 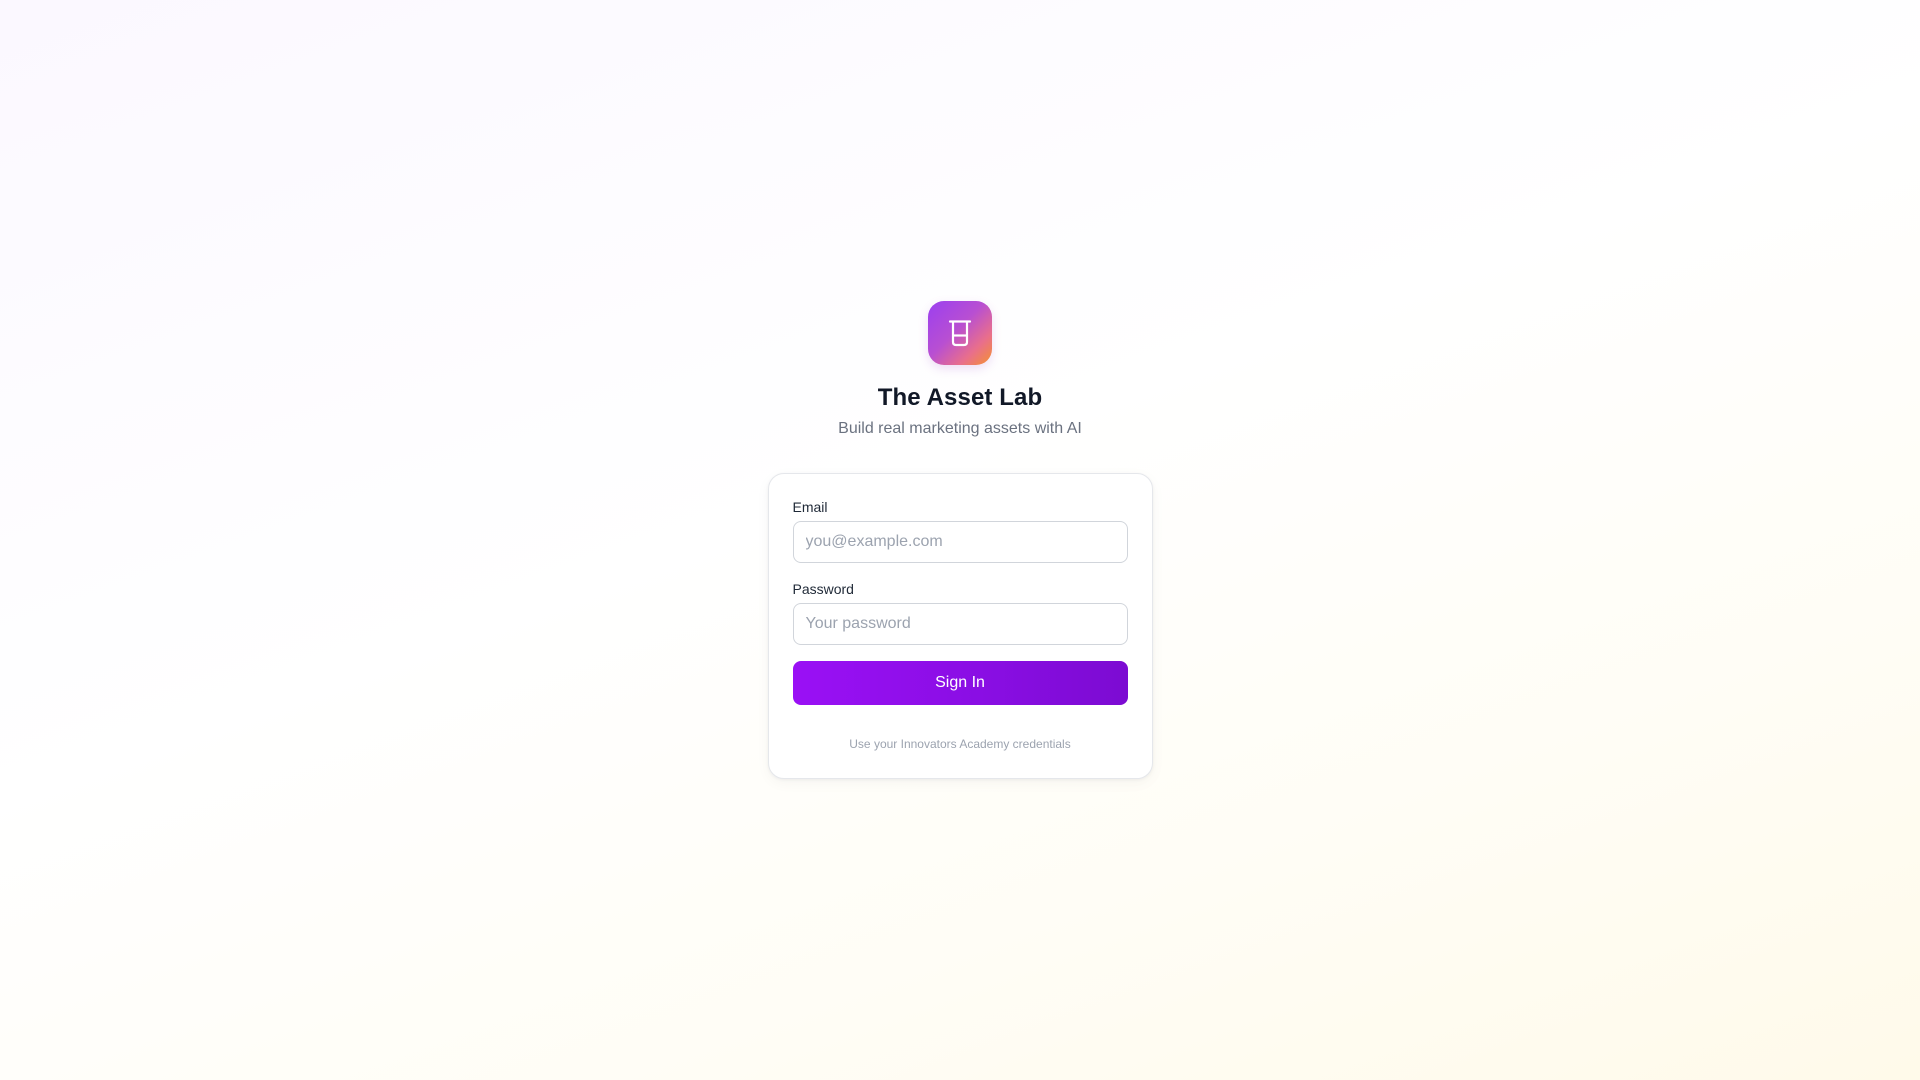 I want to click on beaker-icon, so click(x=960, y=333).